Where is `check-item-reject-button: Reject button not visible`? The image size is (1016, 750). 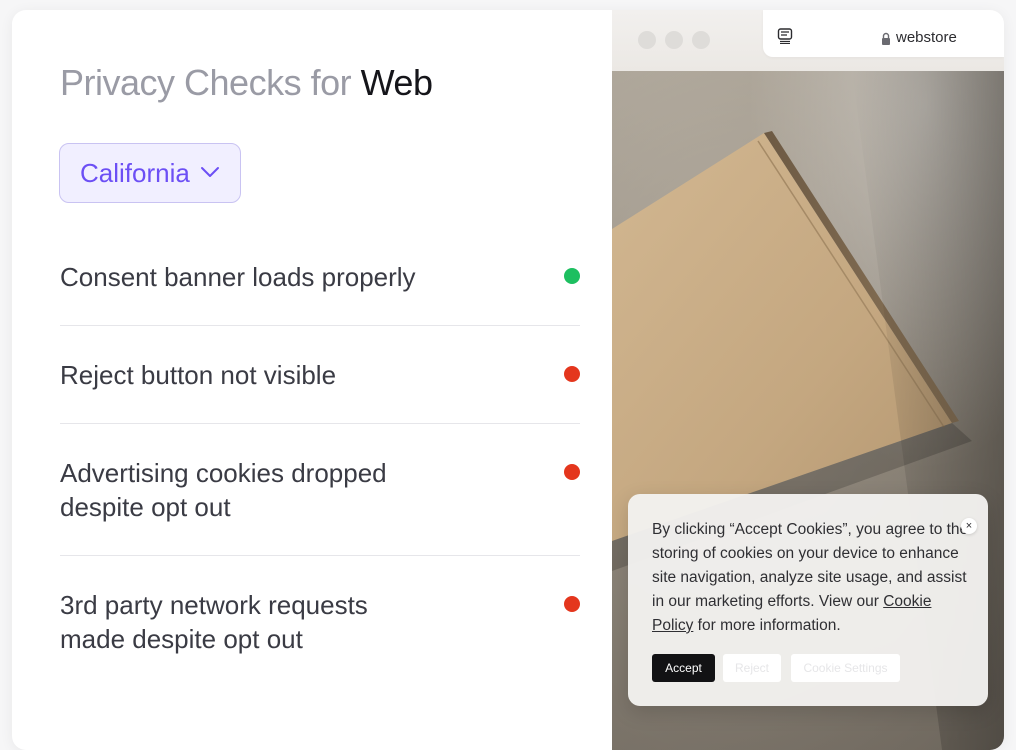
check-item-reject-button: Reject button not visible is located at coordinates (320, 375).